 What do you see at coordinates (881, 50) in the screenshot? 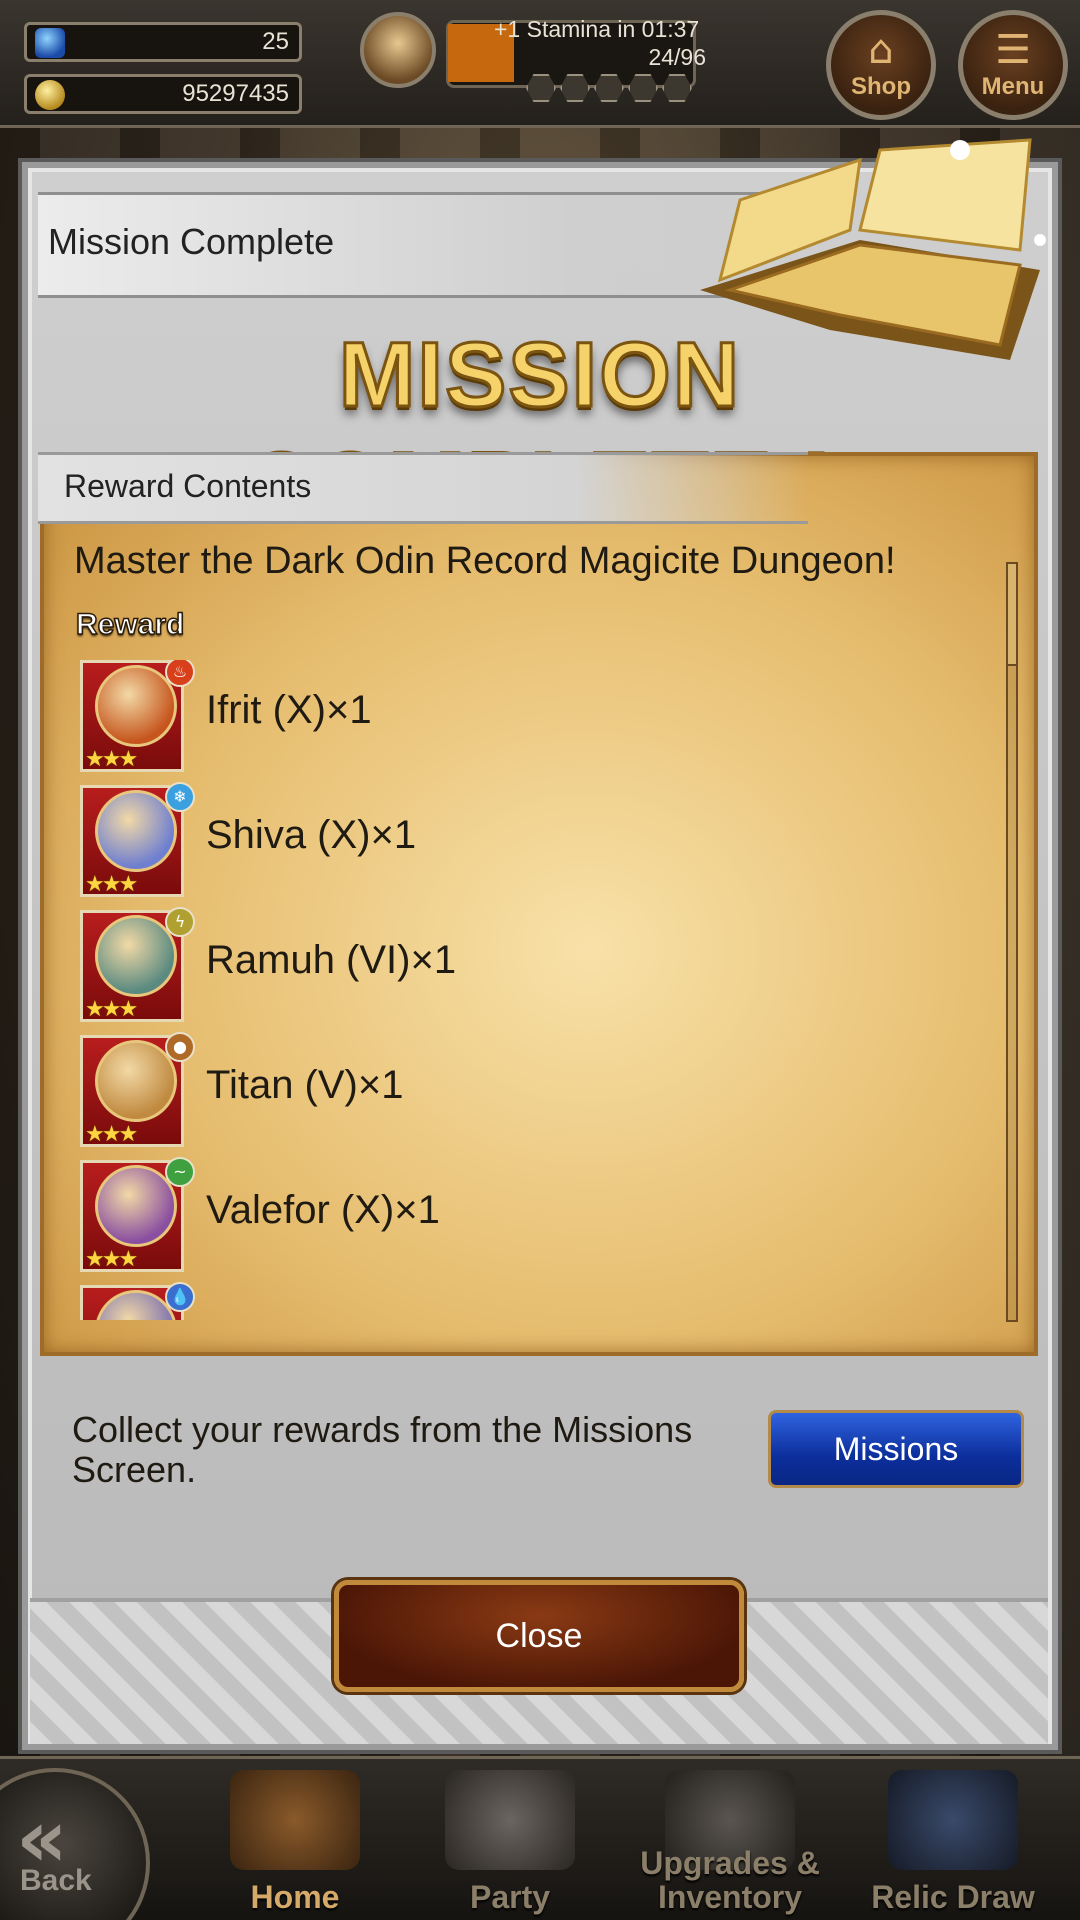
I see `house-icon: ⌂` at bounding box center [881, 50].